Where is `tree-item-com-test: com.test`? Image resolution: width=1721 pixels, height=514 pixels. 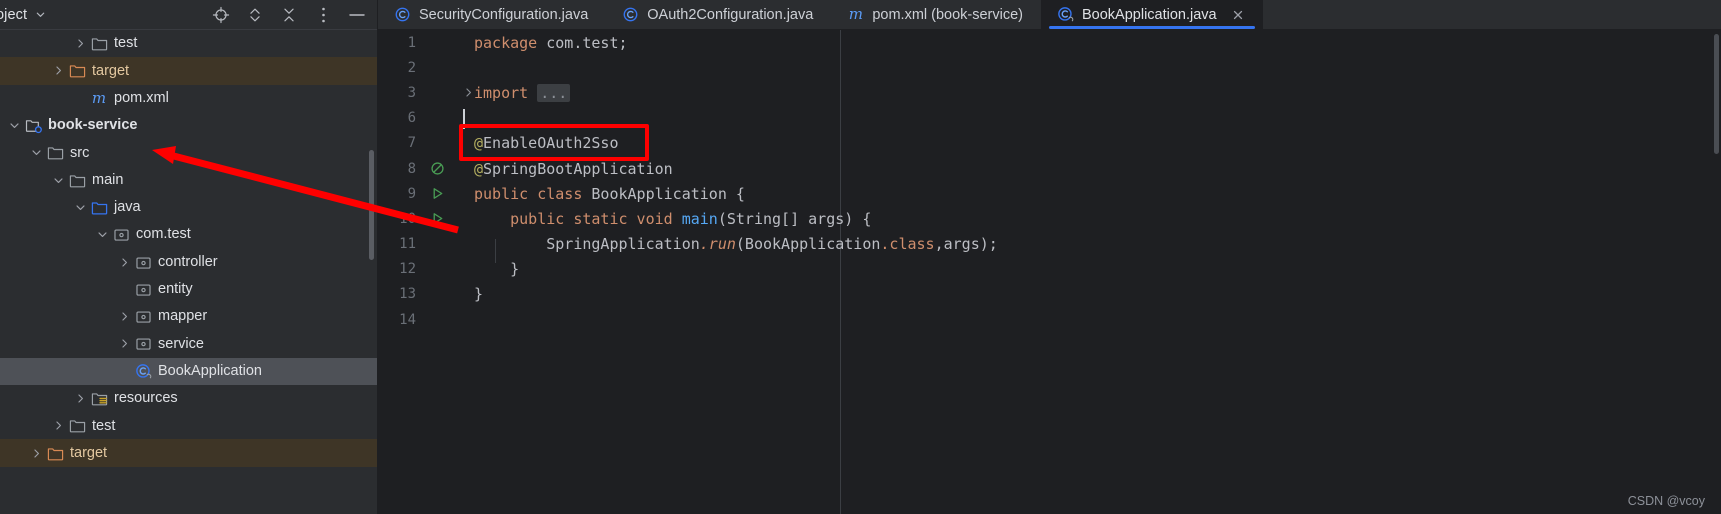 tree-item-com-test: com.test is located at coordinates (188, 234).